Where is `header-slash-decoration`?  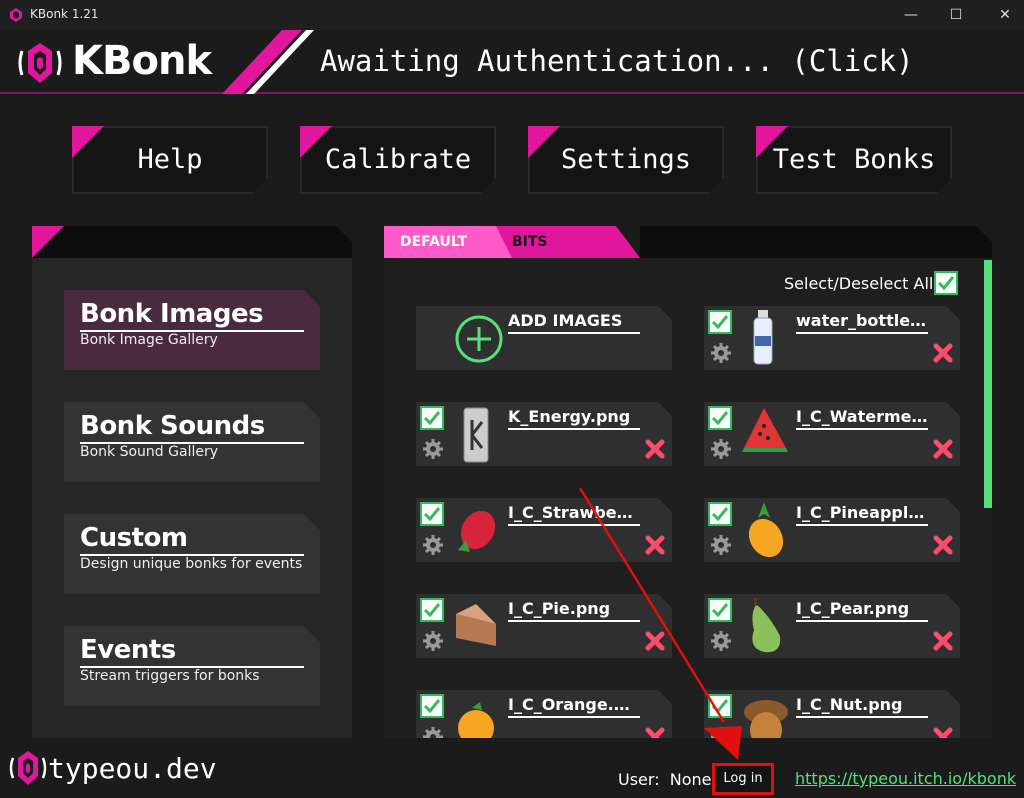
header-slash-decoration is located at coordinates (268, 62).